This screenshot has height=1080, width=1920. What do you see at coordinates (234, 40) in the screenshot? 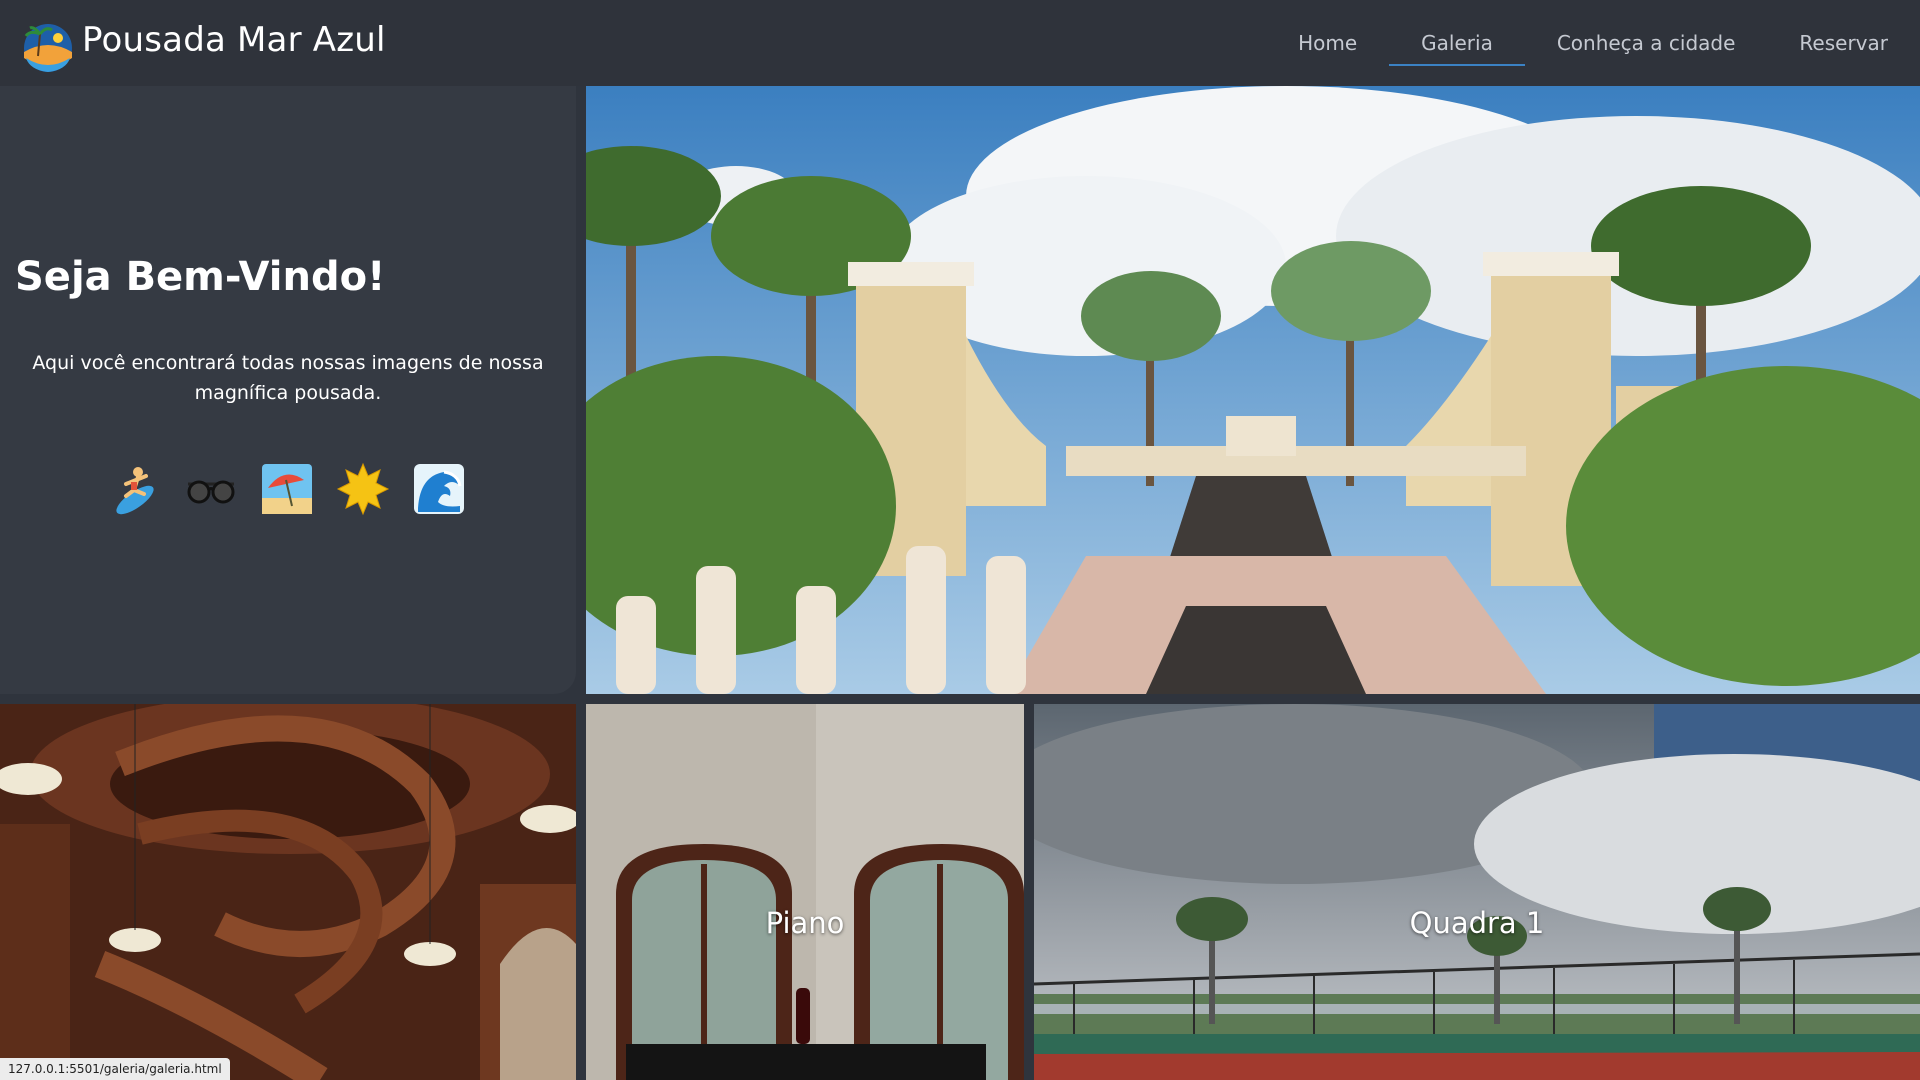
I see `brand-name: Pousada Mar Azul` at bounding box center [234, 40].